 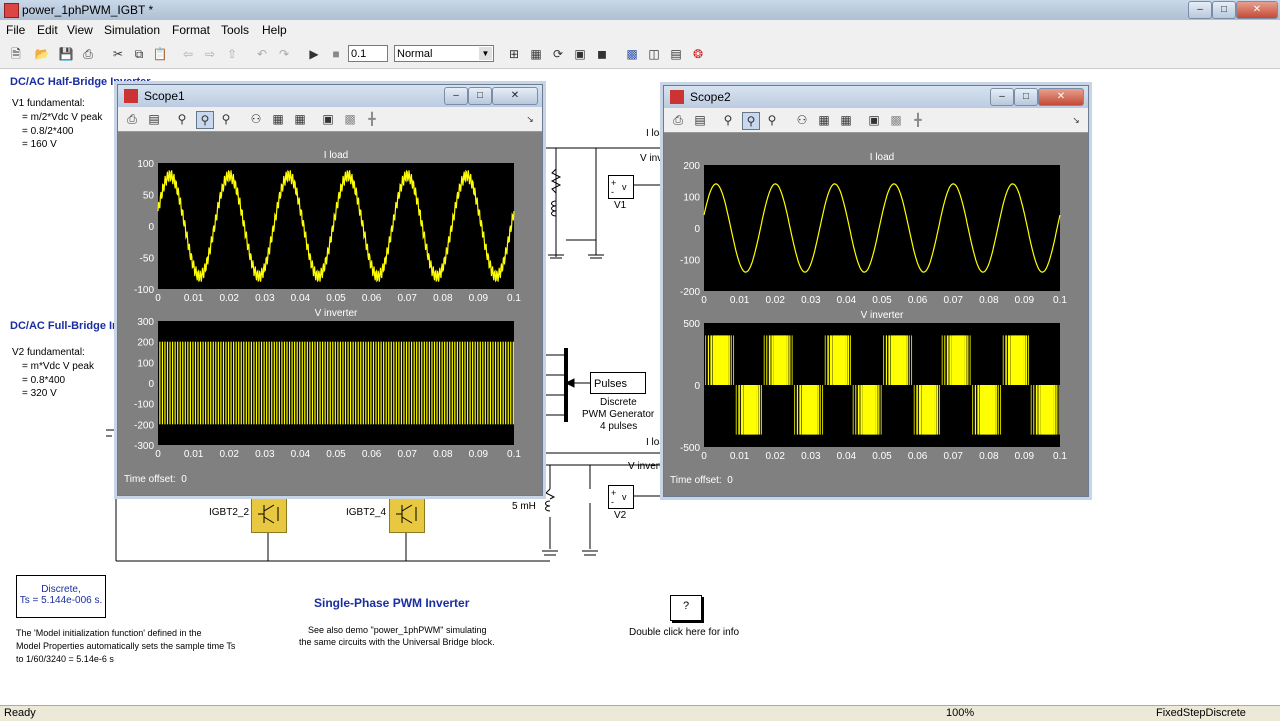 I want to click on model-title: Single-Phase PWM Inverter, so click(x=392, y=603).